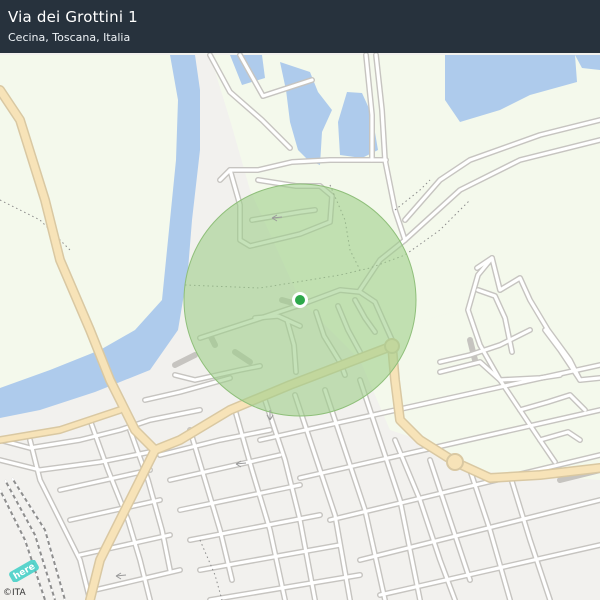 This screenshot has height=600, width=600. What do you see at coordinates (24, 571) in the screenshot?
I see `here-logo: here` at bounding box center [24, 571].